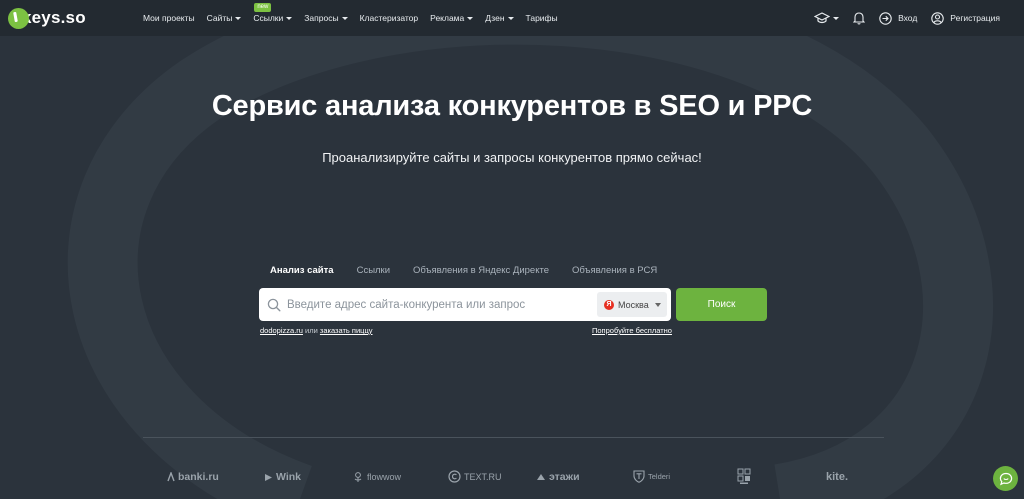 The image size is (1024, 499). I want to click on notifications-button, so click(859, 18).